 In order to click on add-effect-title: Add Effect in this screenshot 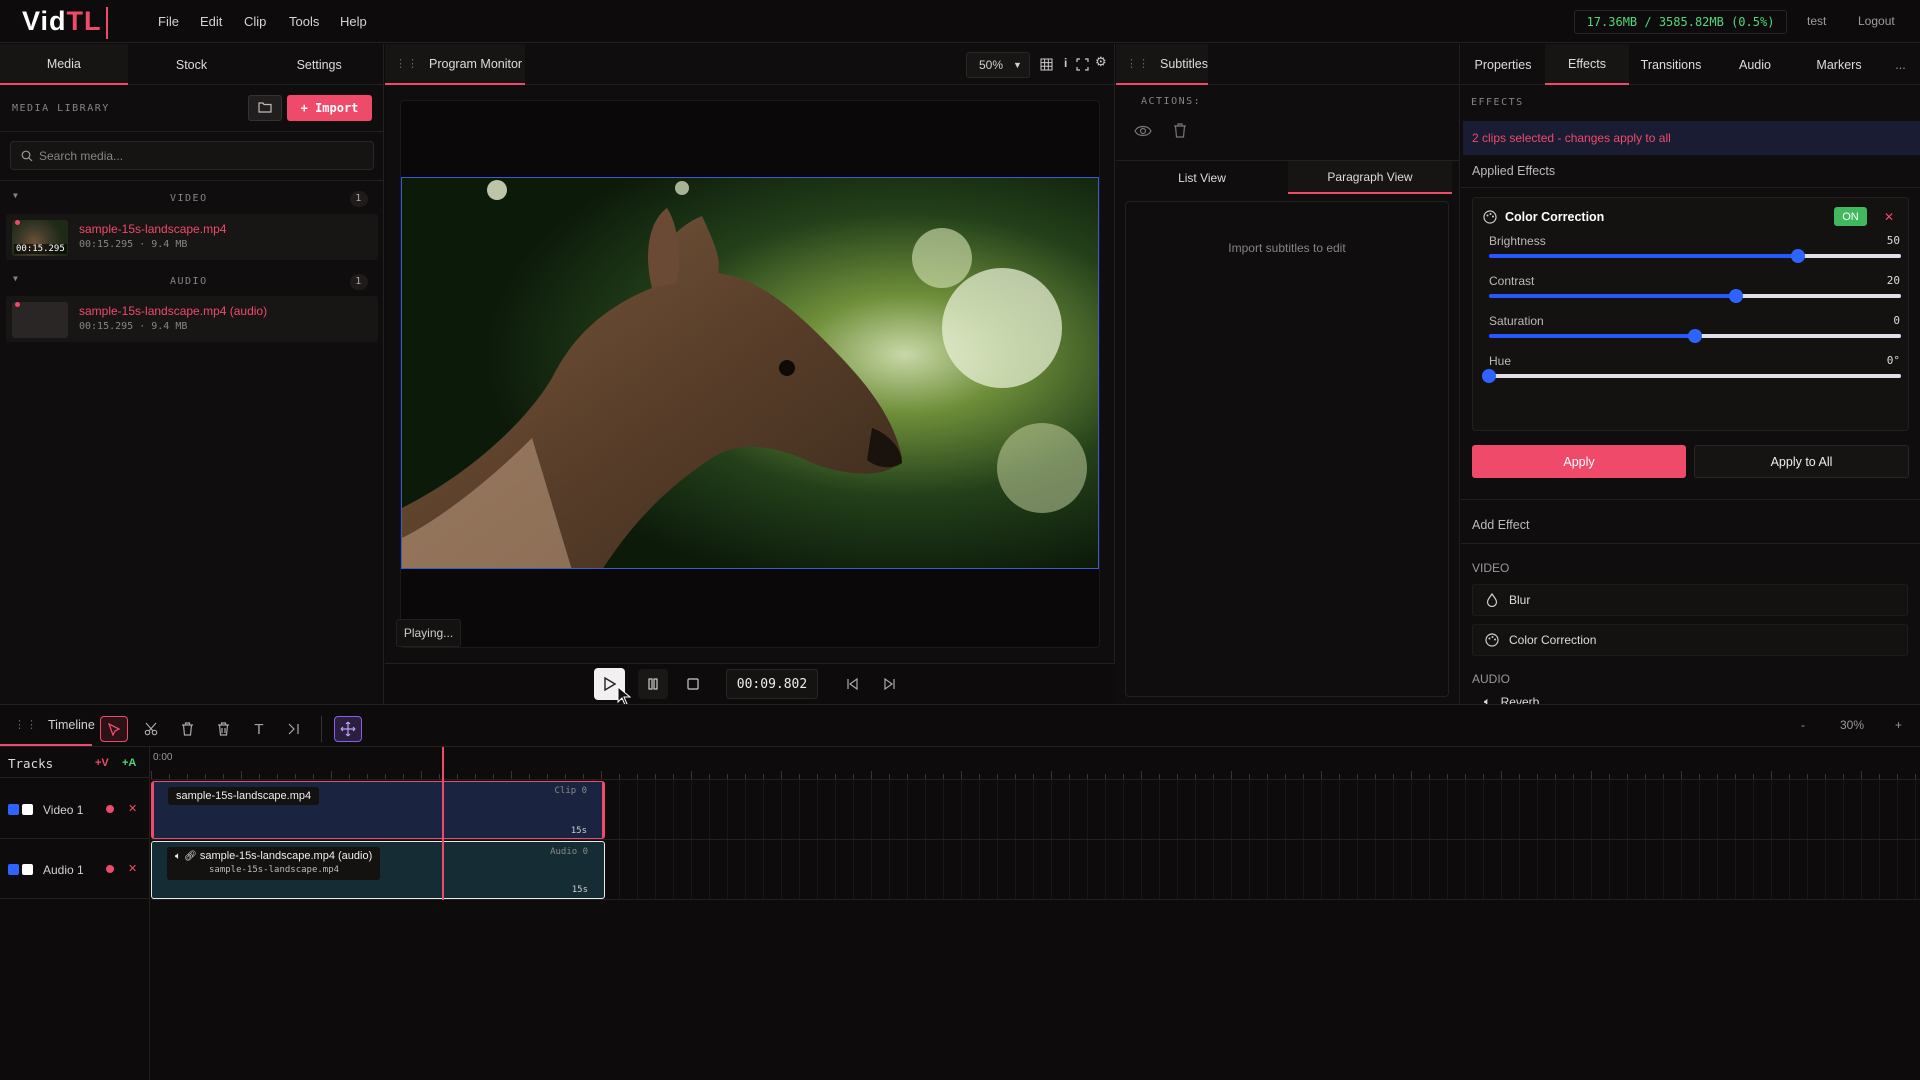, I will do `click(1501, 525)`.